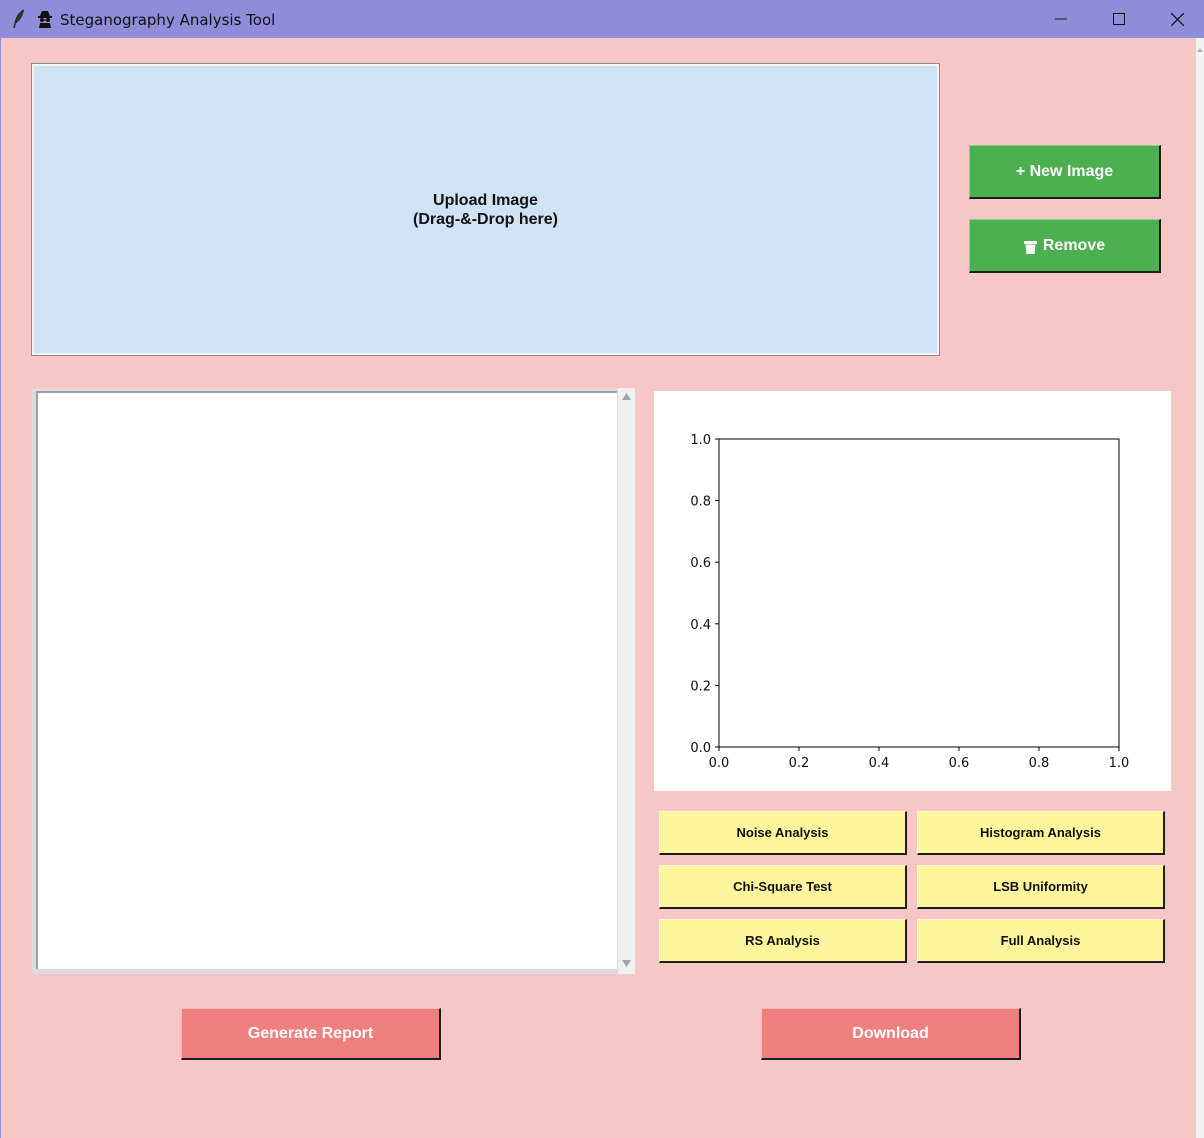 This screenshot has width=1204, height=1138. I want to click on full-analysis-button: Full Analysis, so click(1041, 941).